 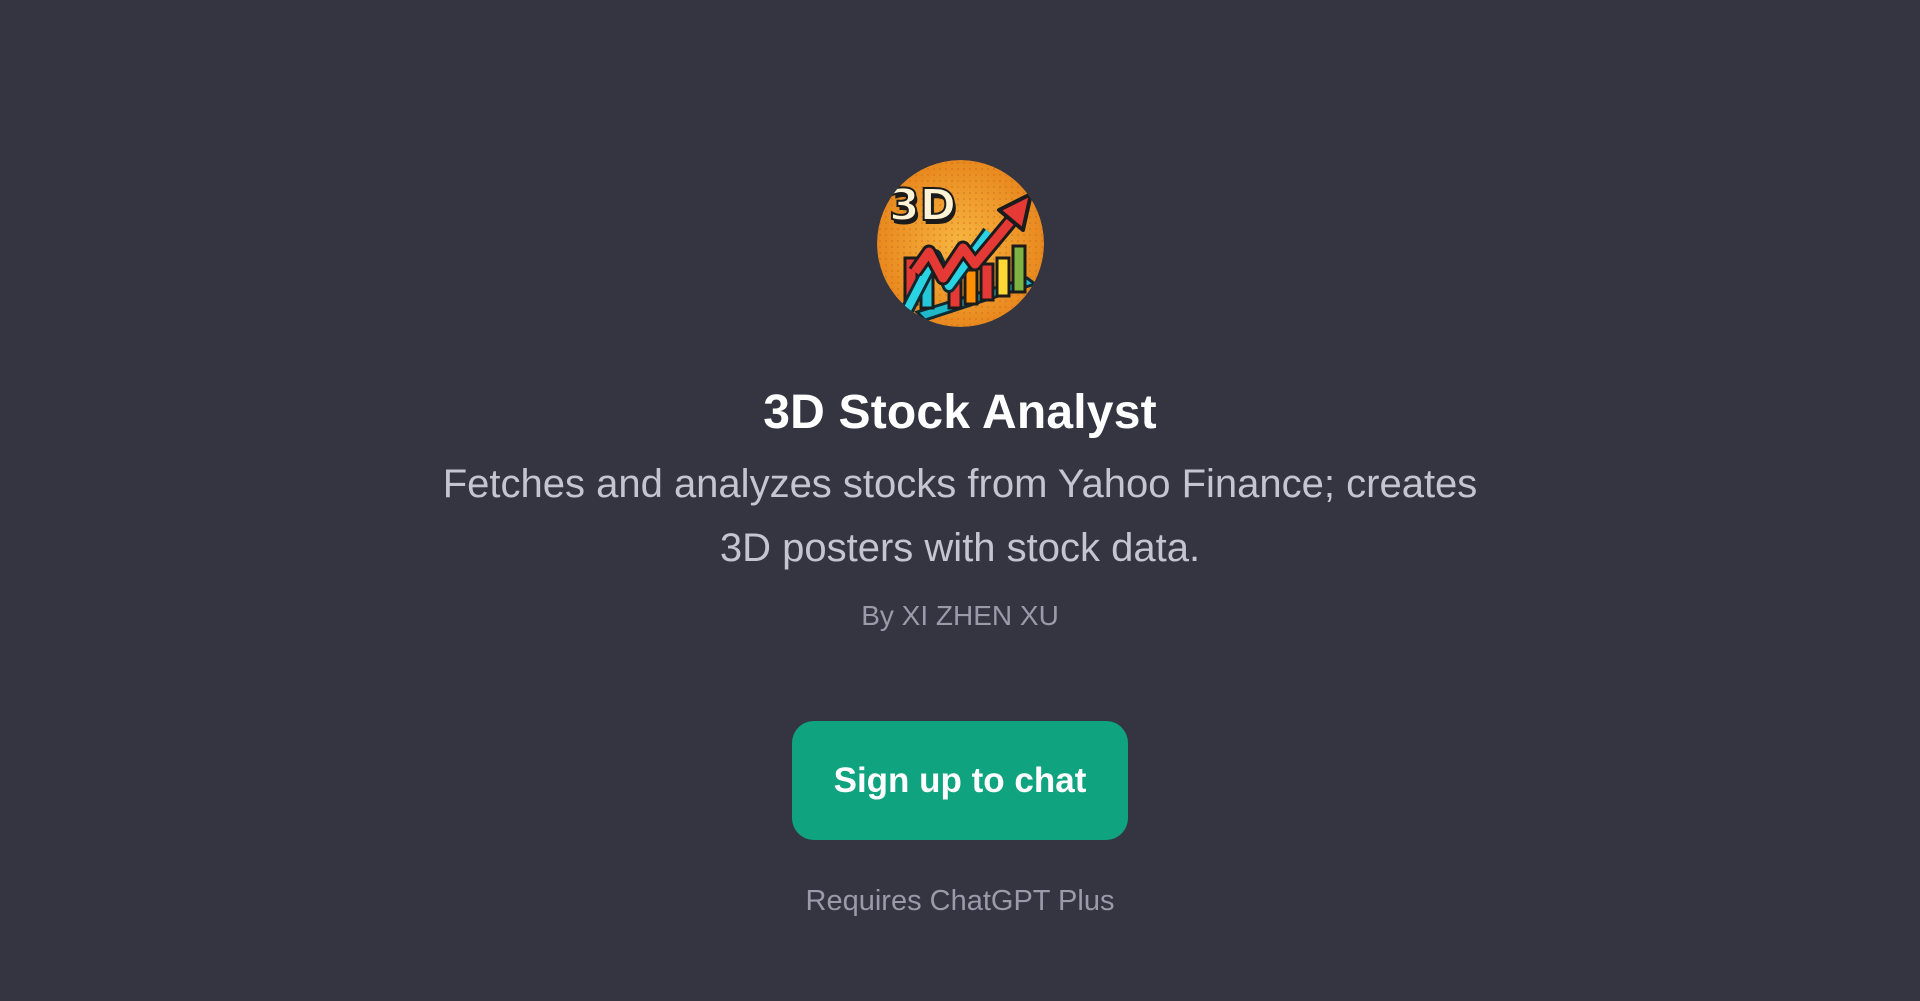 What do you see at coordinates (960, 412) in the screenshot?
I see `gpt-name: 3D Stock Analyst` at bounding box center [960, 412].